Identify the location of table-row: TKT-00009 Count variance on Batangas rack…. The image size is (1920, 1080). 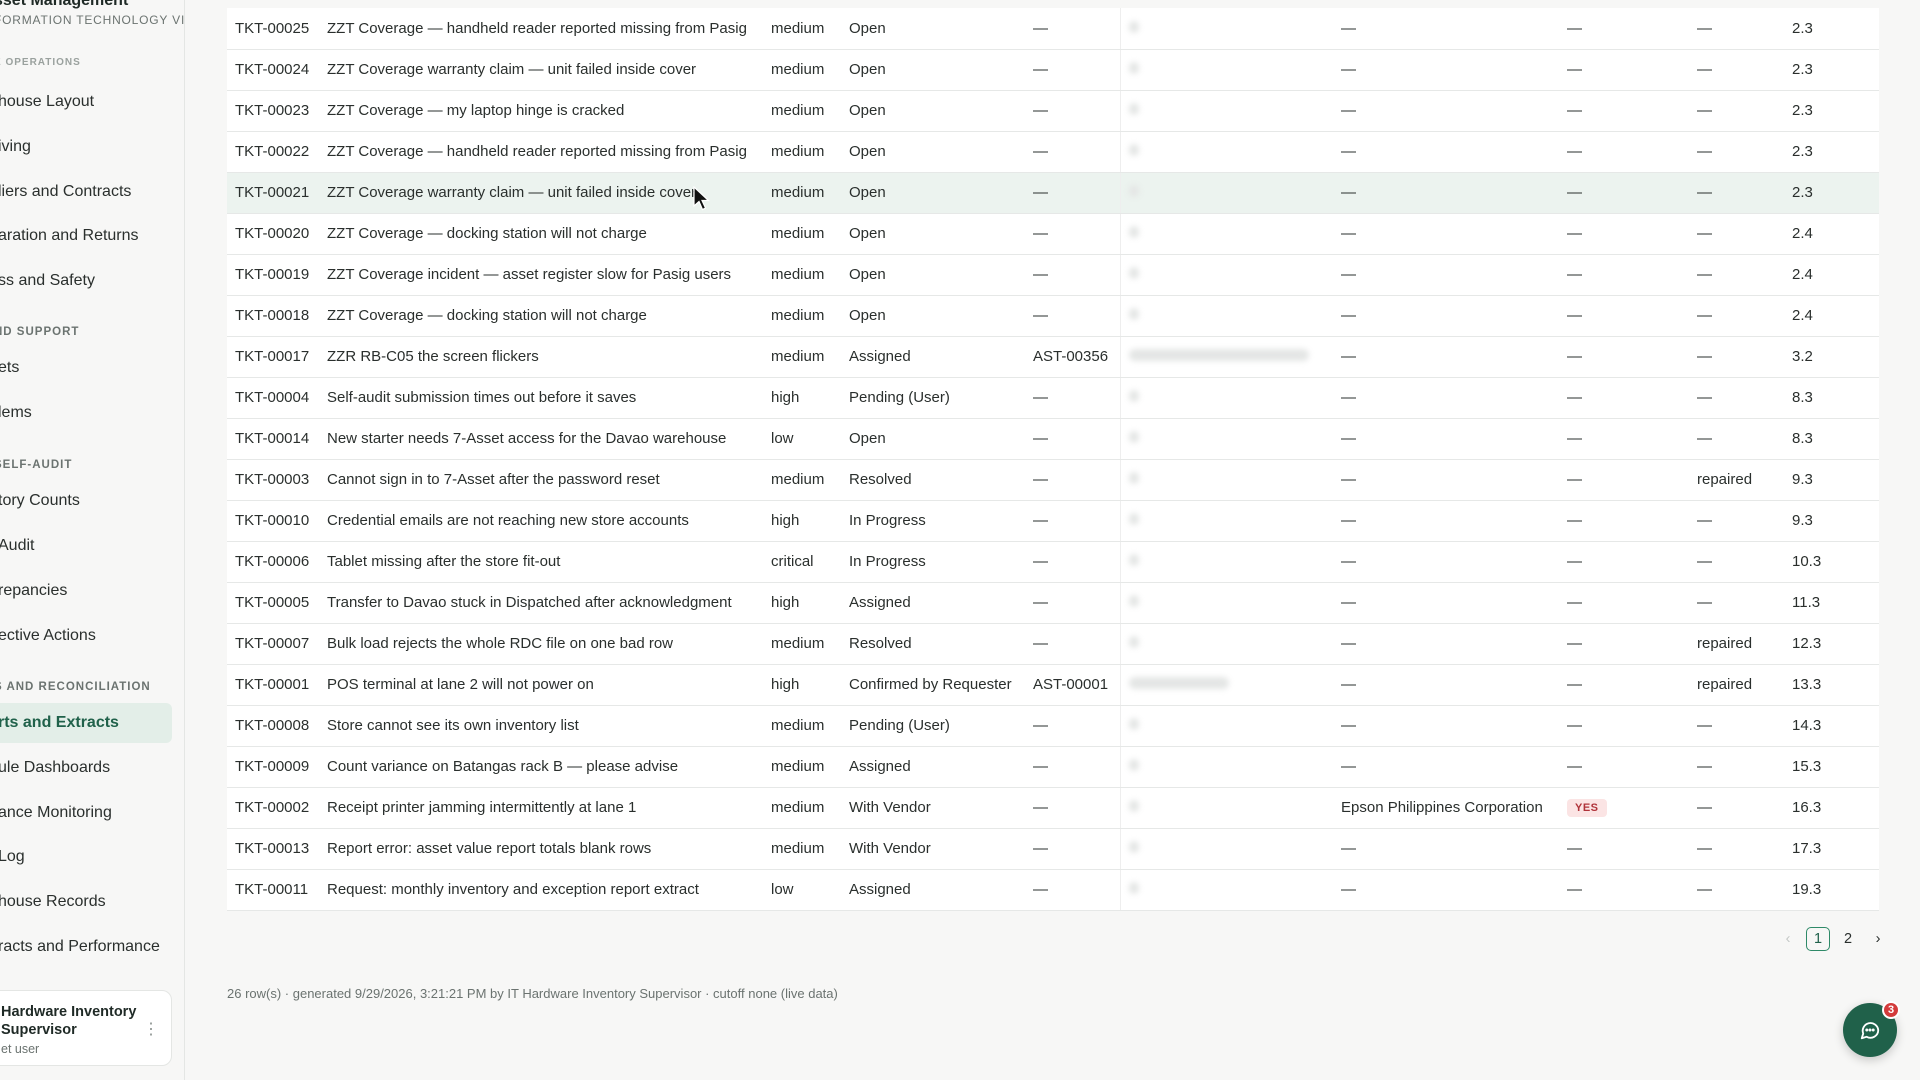
(1053, 767).